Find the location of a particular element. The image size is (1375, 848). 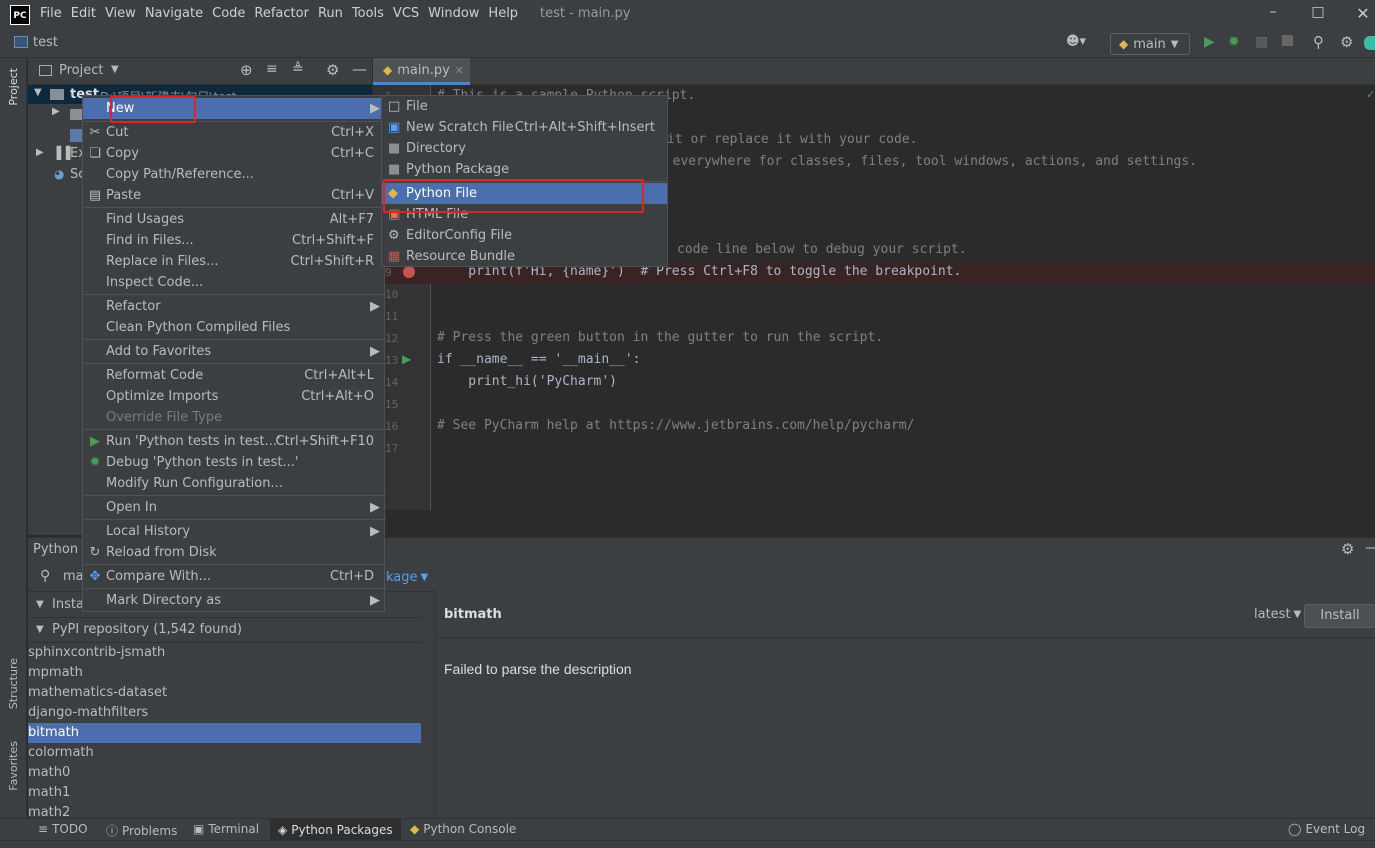

locate-icon: ⊕ is located at coordinates (246, 70).